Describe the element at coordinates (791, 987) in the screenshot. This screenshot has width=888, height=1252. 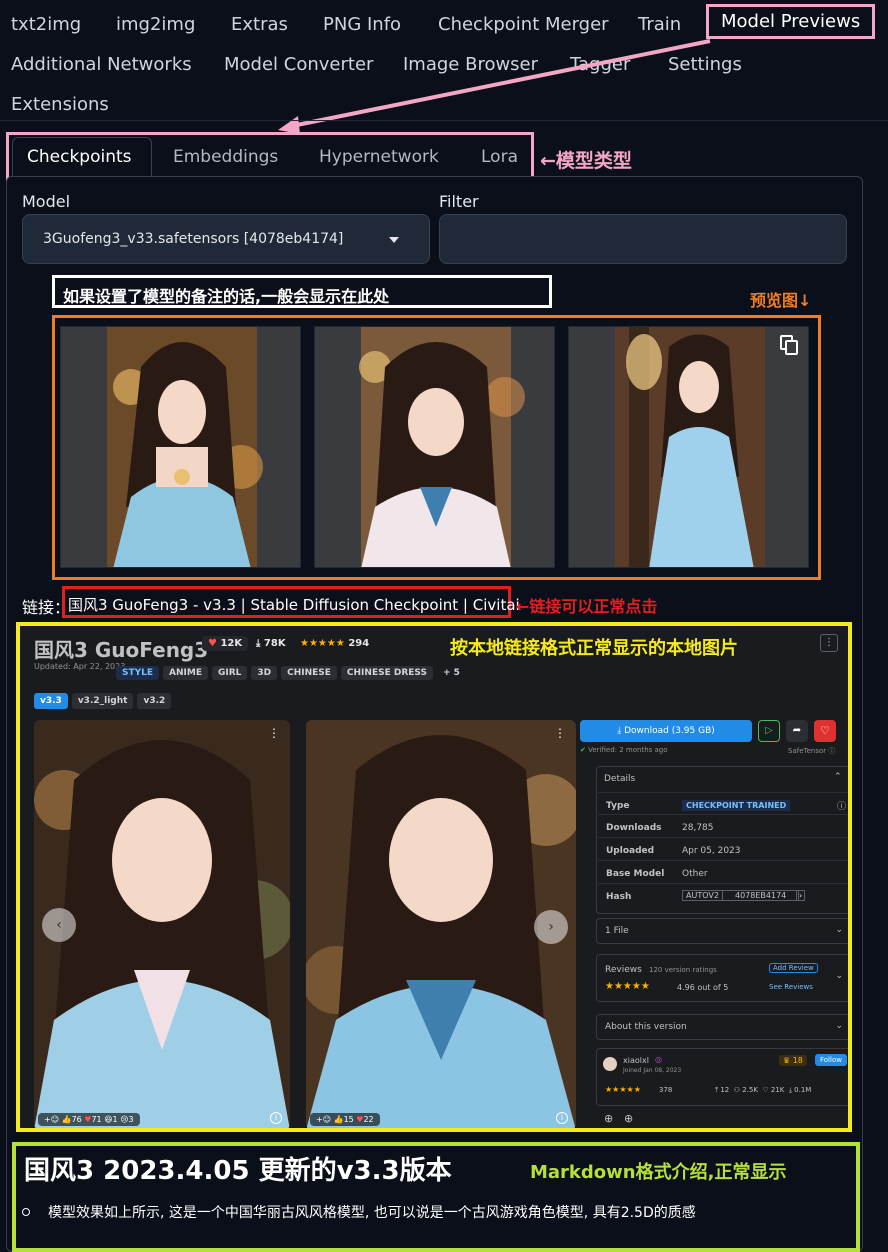
I see `see-reviews-link: See Reviews` at that location.